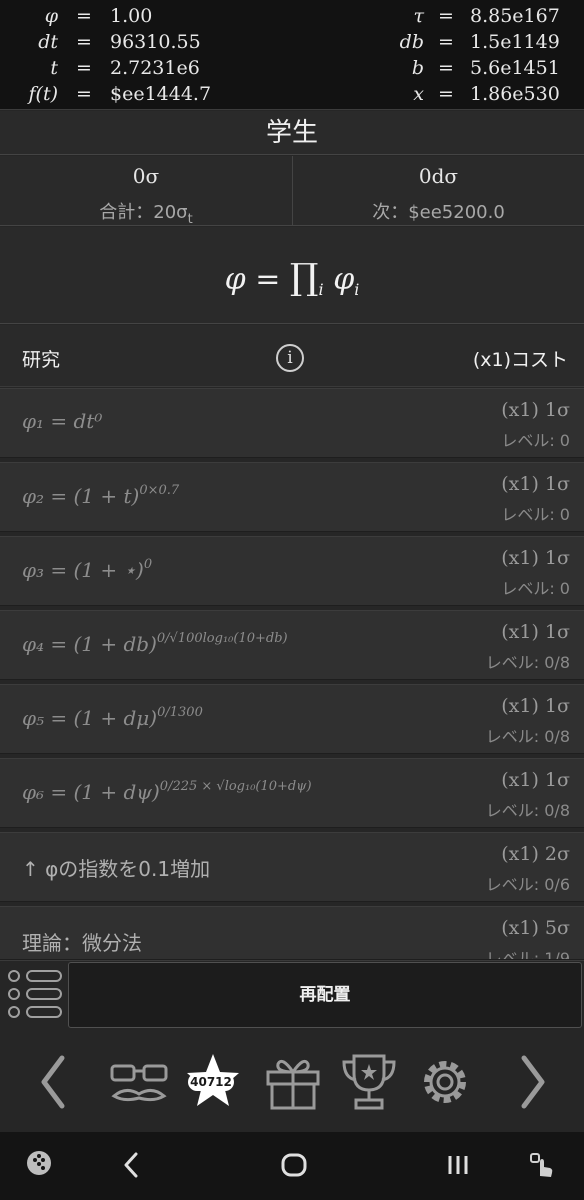 This screenshot has width=584, height=1200. Describe the element at coordinates (411, 42) in the screenshot. I see `var-name-db: db` at that location.